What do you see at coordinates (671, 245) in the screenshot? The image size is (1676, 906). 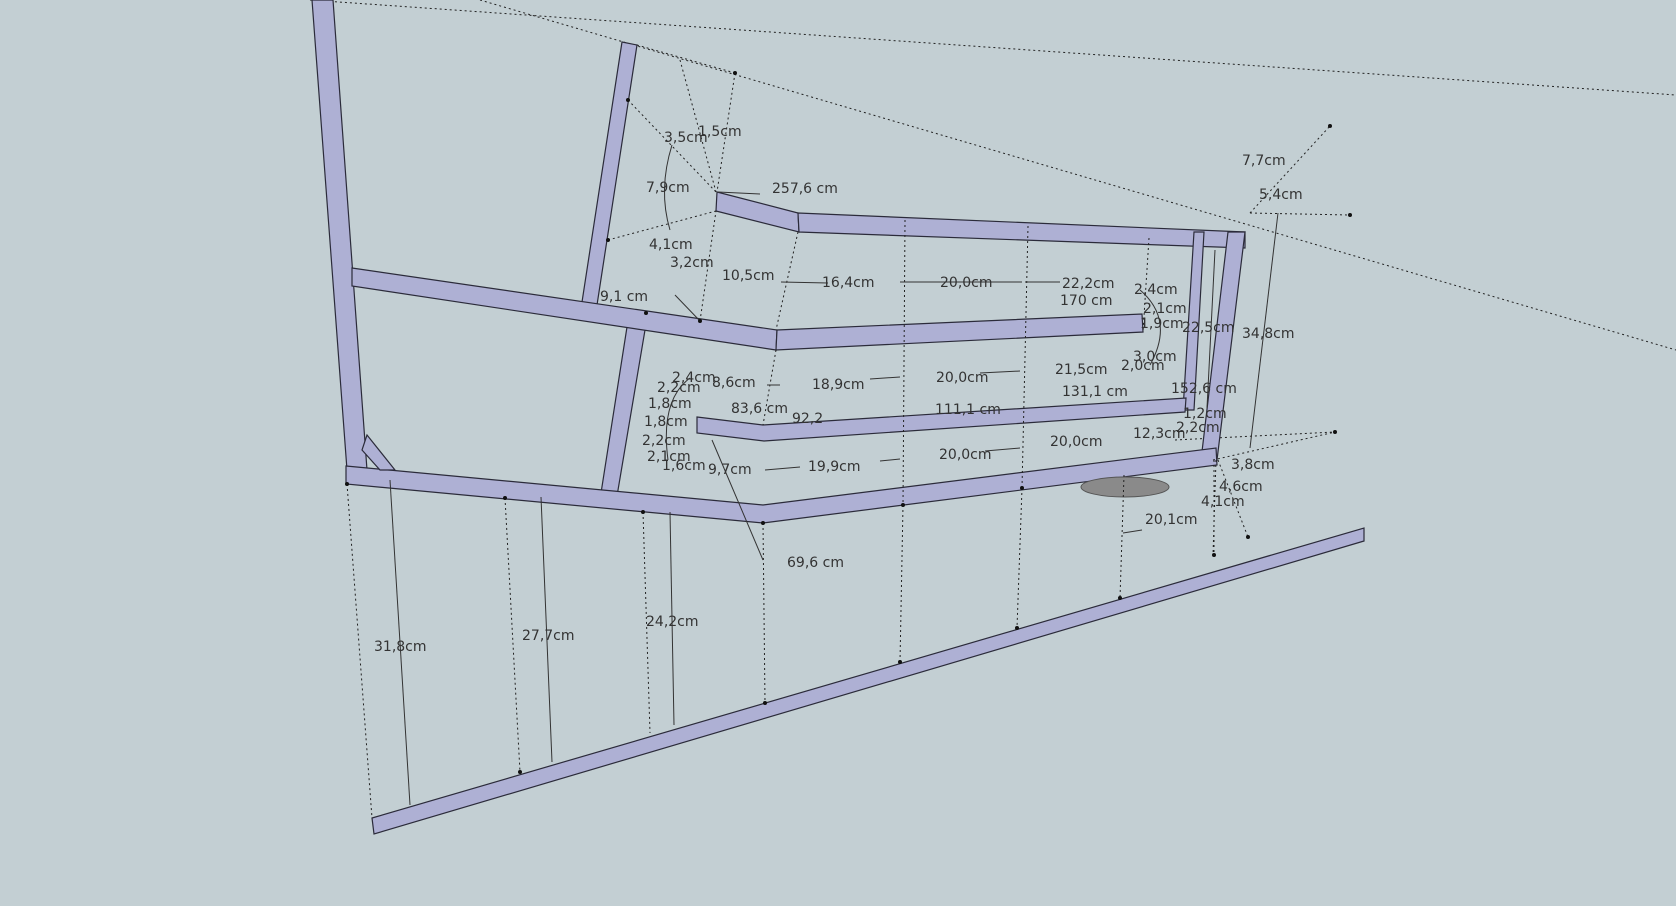 I see `label-4-1: 4,1cm` at bounding box center [671, 245].